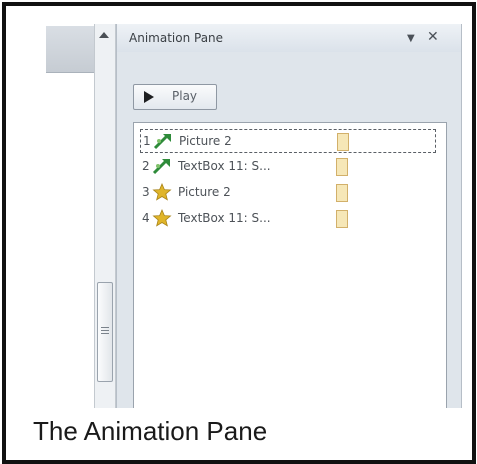 The height and width of the screenshot is (464, 477). I want to click on play-button-label: Play, so click(185, 96).